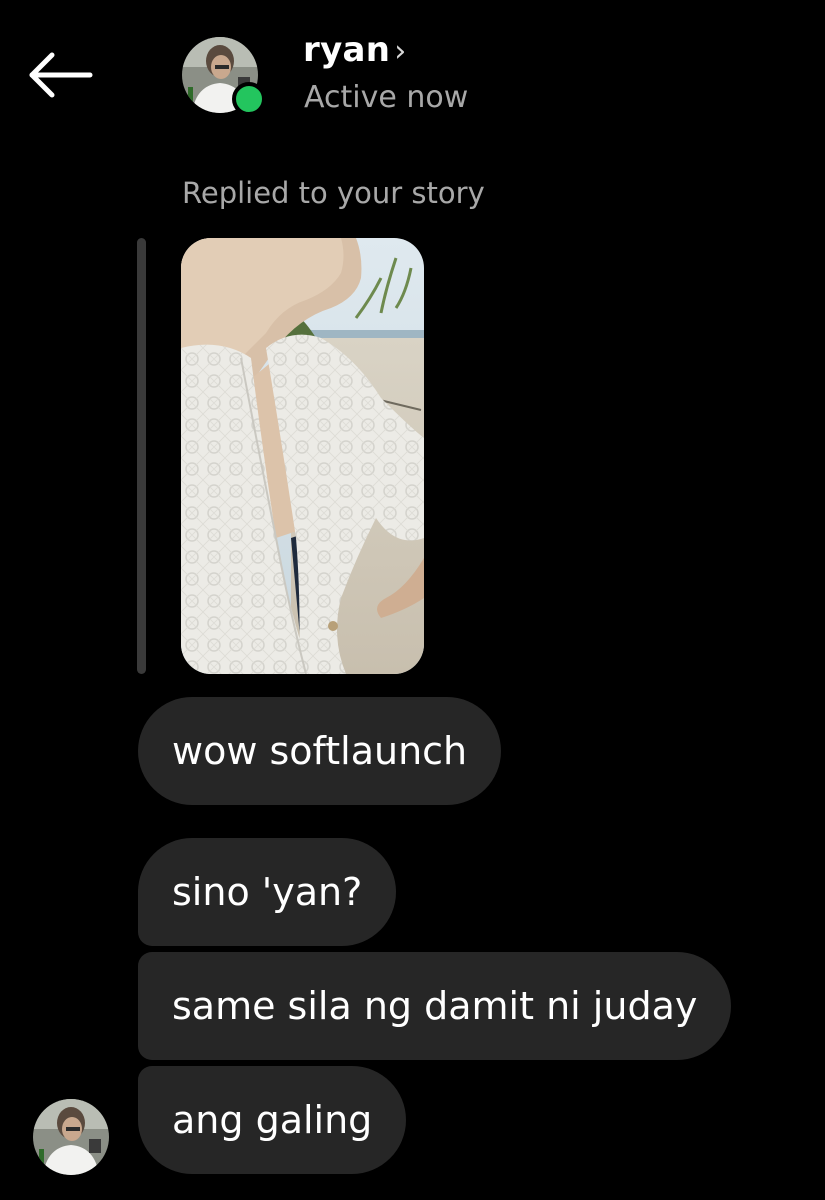 The image size is (825, 1200). I want to click on contact-avatar, so click(224, 76).